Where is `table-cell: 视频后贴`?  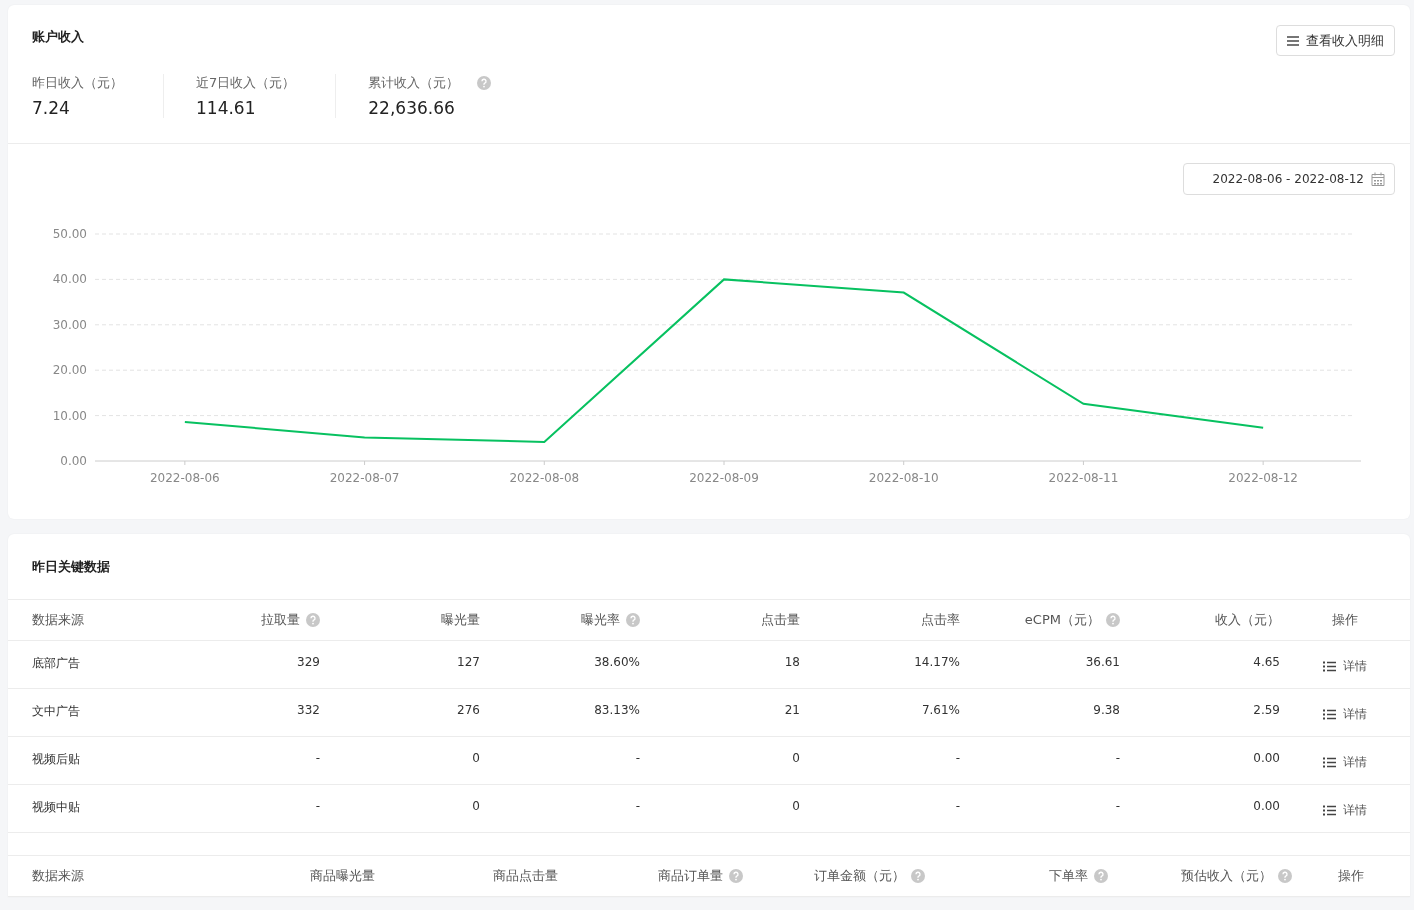 table-cell: 视频后贴 is located at coordinates (56, 759).